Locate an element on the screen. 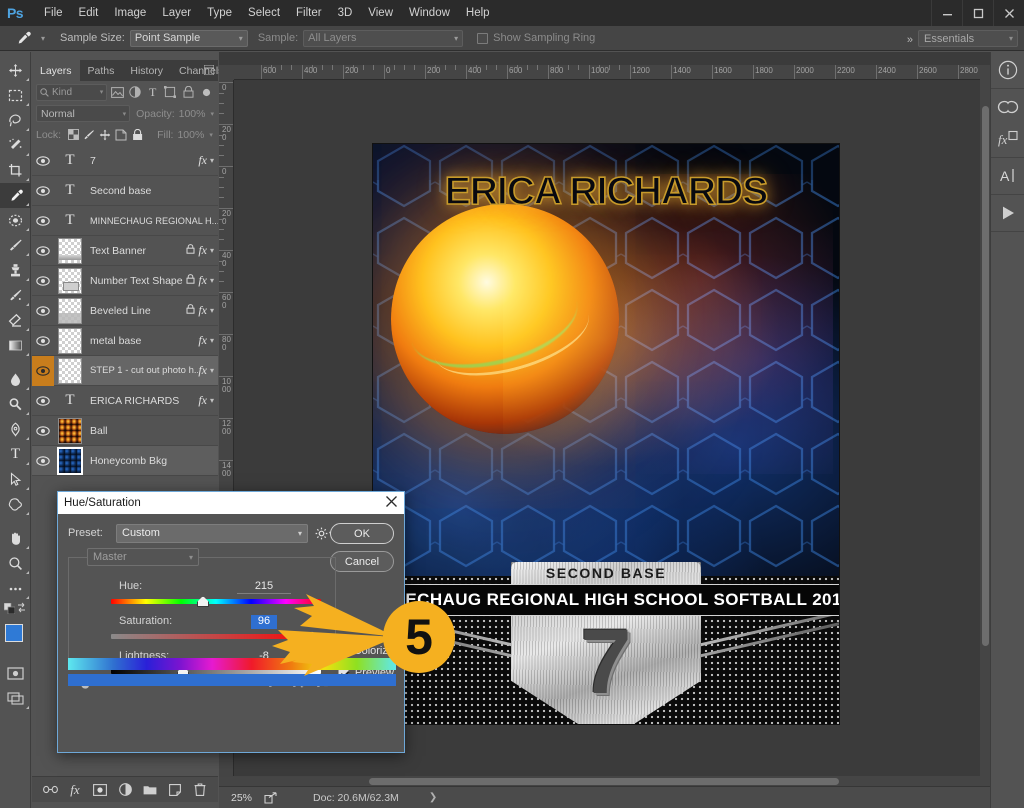 The image size is (1024, 808). dialog-title-bar: Hue/Saturation is located at coordinates (231, 503).